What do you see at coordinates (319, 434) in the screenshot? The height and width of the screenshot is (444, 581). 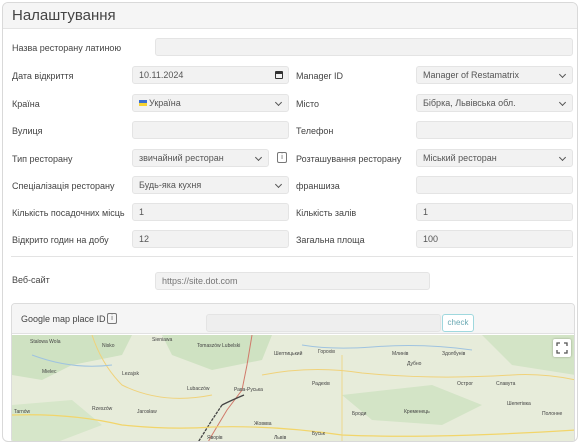 I see `map-label-busk: Буськ` at bounding box center [319, 434].